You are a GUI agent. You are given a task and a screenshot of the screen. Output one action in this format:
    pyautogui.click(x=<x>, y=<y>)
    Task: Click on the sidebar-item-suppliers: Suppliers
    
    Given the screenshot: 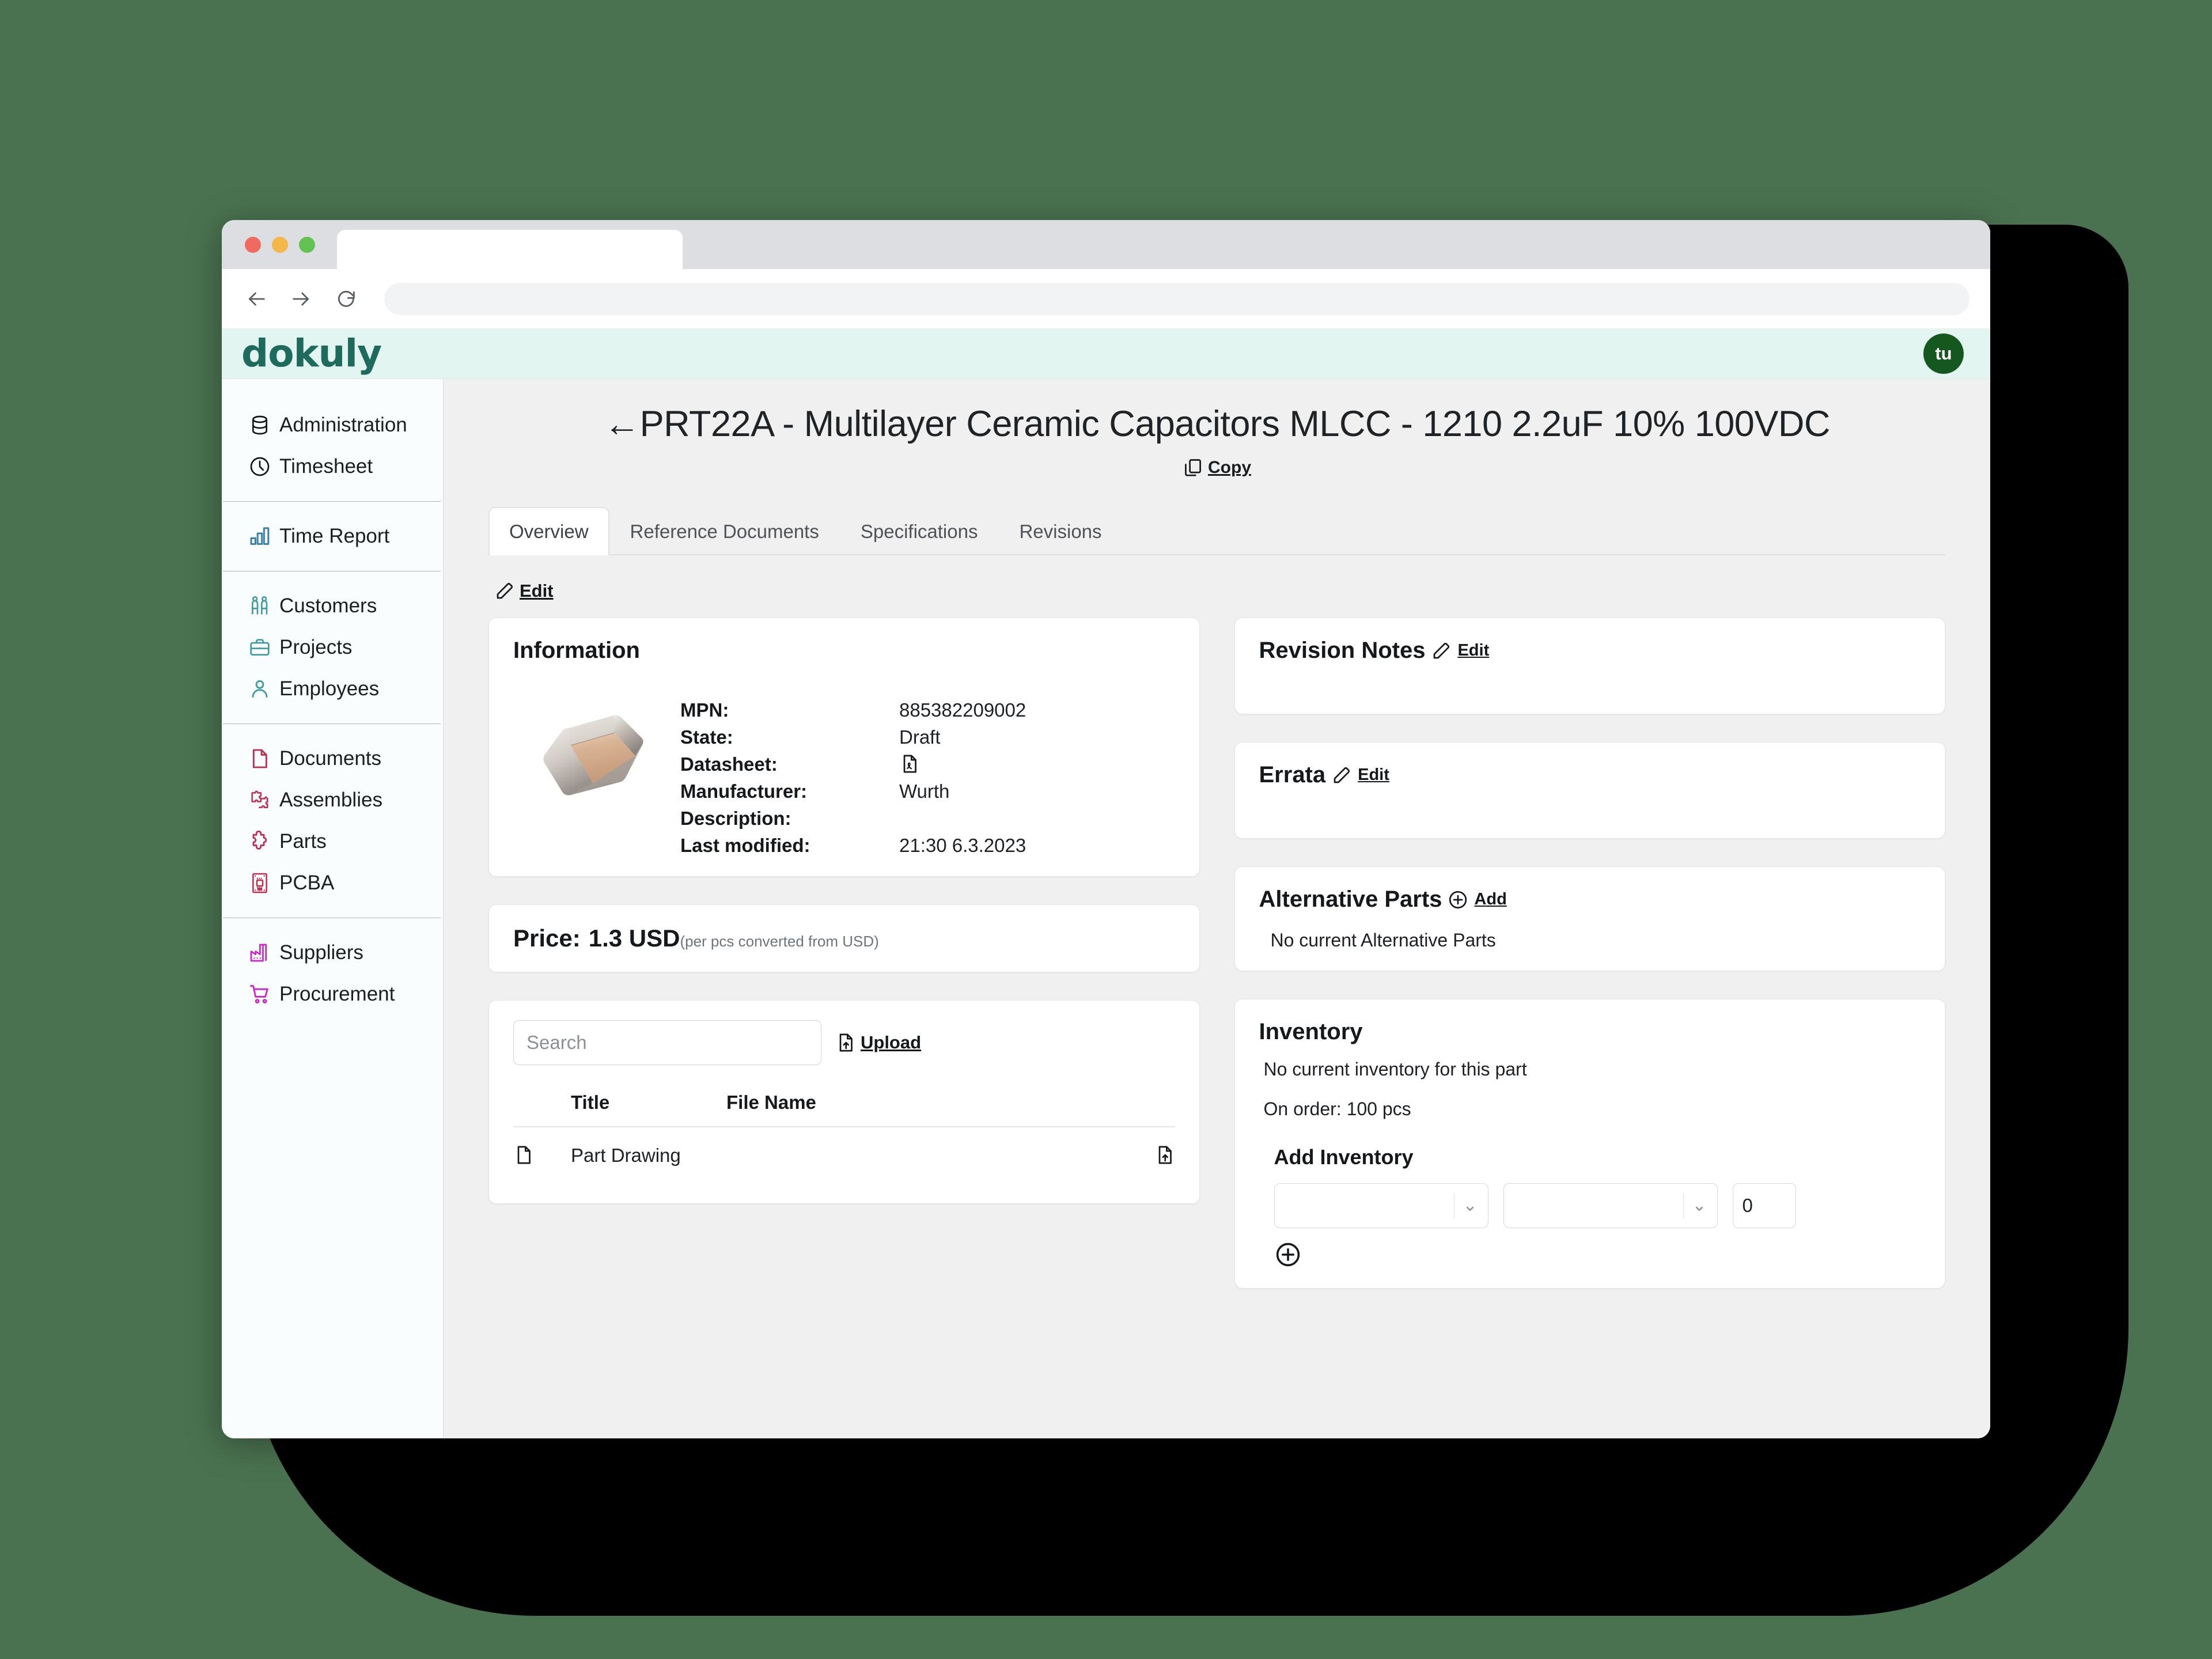 What is the action you would take?
    pyautogui.click(x=332, y=953)
    